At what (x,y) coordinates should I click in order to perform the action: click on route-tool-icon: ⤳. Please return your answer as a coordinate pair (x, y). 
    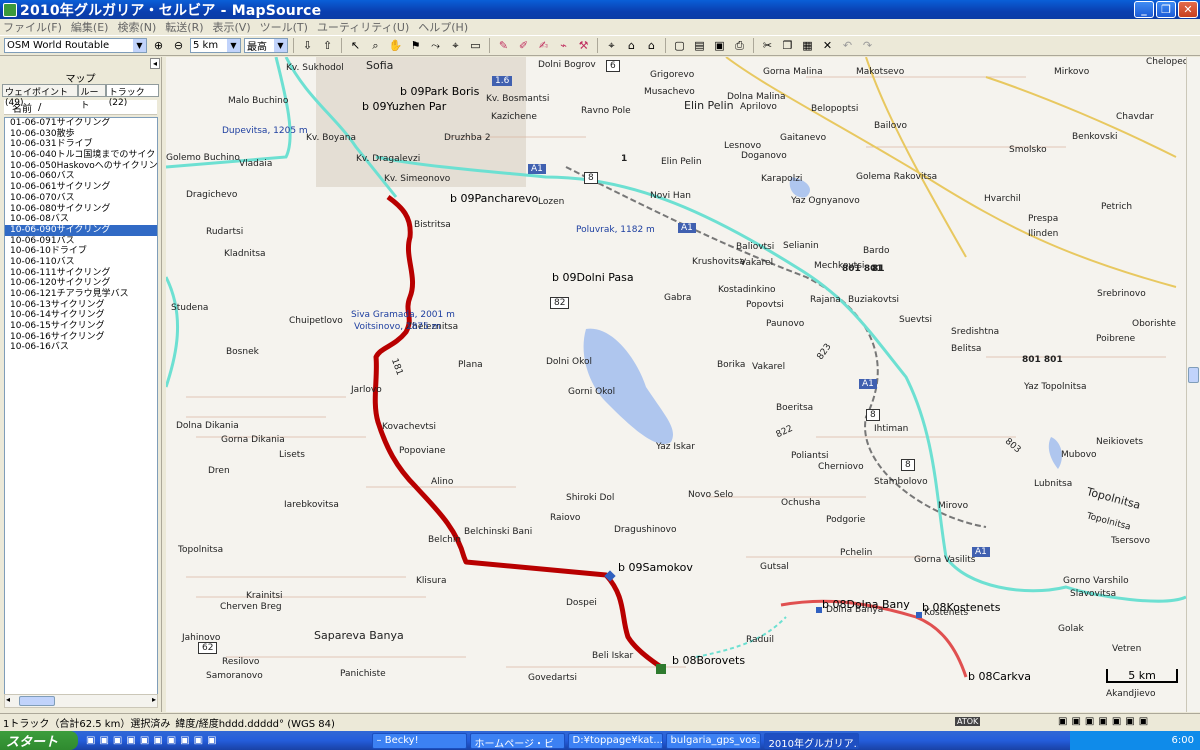
    Looking at the image, I should click on (435, 45).